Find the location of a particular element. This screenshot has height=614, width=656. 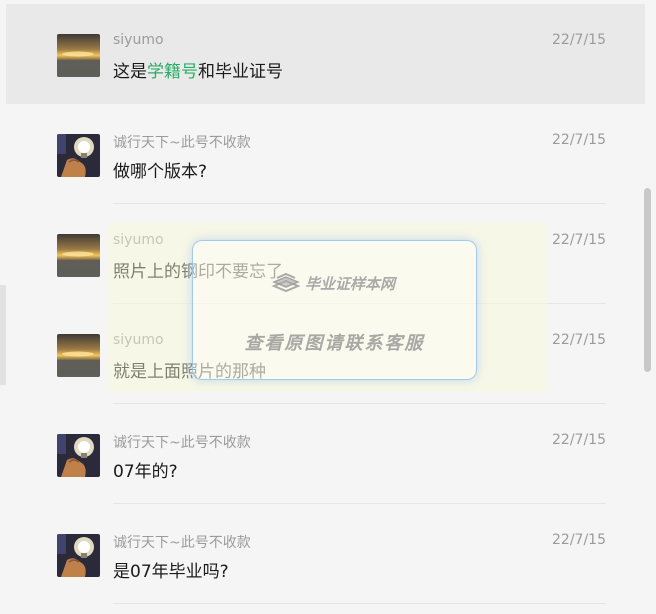

watermark-logo: 毕业证样本网 is located at coordinates (333, 283).